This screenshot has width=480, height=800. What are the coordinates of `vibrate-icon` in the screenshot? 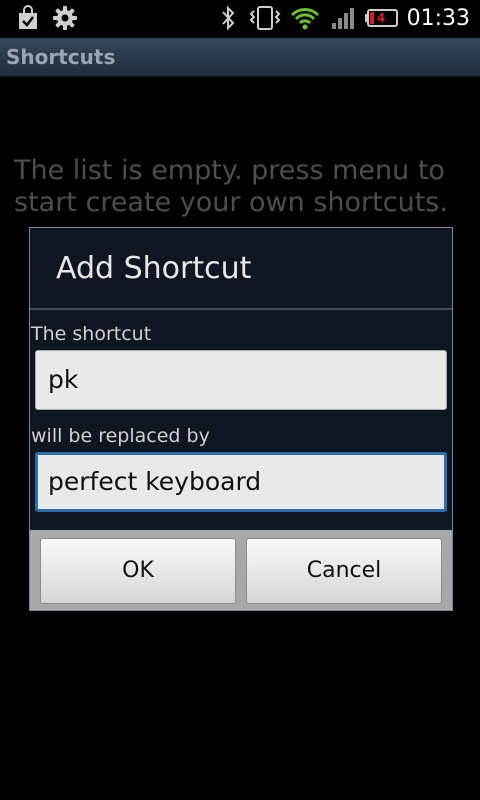 It's located at (265, 20).